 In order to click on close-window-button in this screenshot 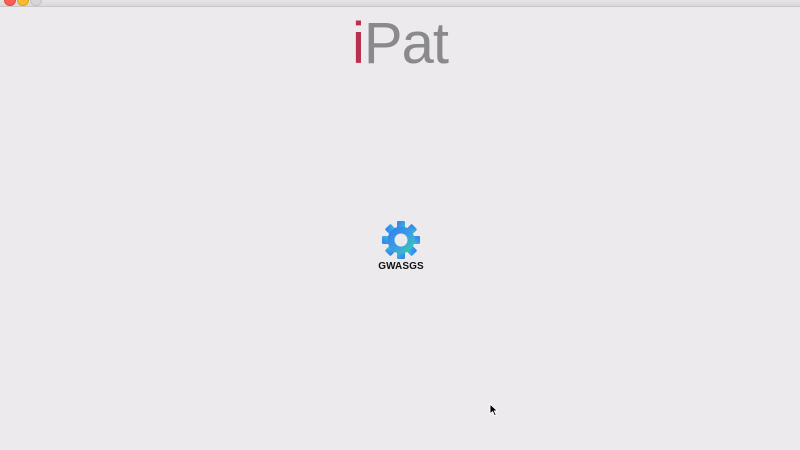, I will do `click(10, 3)`.